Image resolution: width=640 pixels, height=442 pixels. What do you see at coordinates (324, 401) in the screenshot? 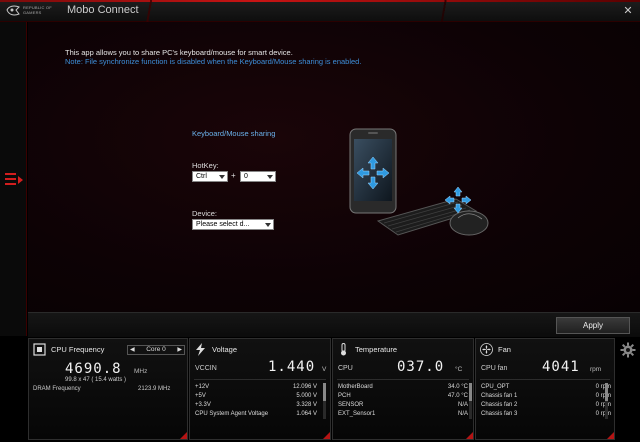
I see `voltage-scrollbar` at bounding box center [324, 401].